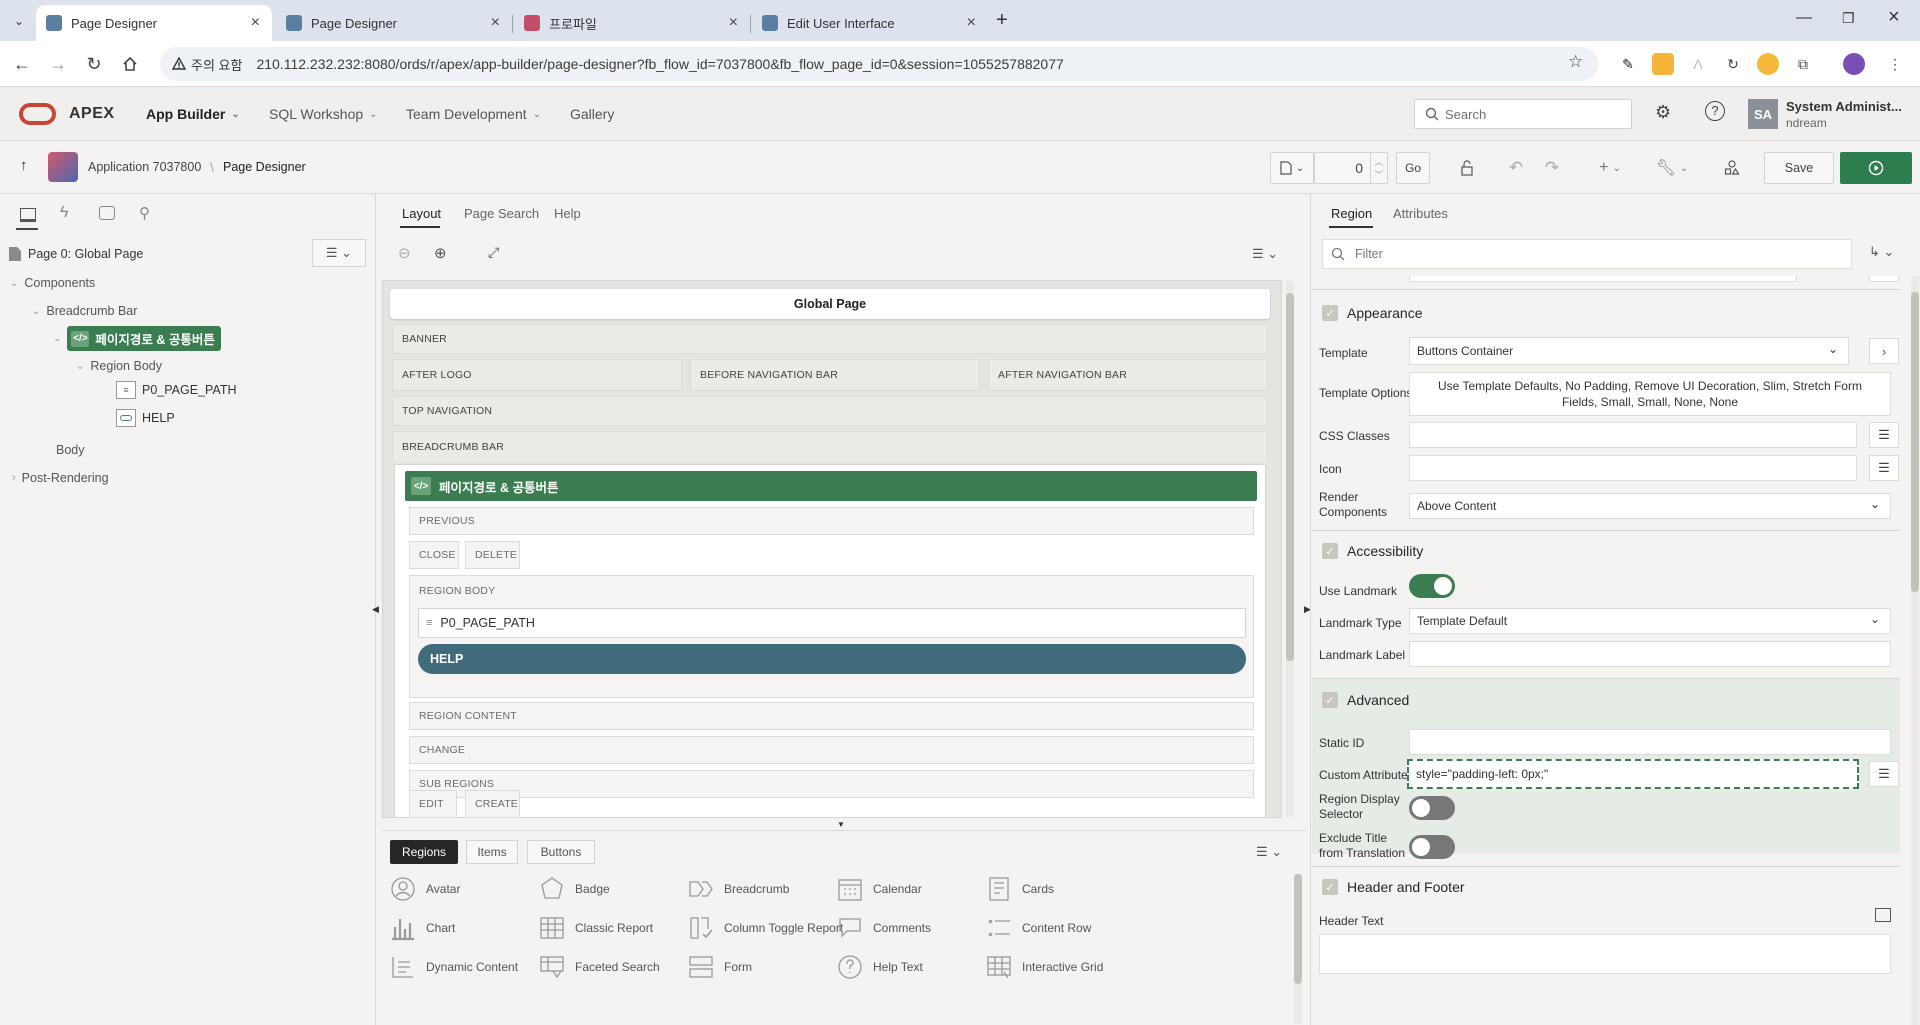 The image size is (1920, 1025). I want to click on utilities-menu-button: 🔧︎ ⌄, so click(1672, 168).